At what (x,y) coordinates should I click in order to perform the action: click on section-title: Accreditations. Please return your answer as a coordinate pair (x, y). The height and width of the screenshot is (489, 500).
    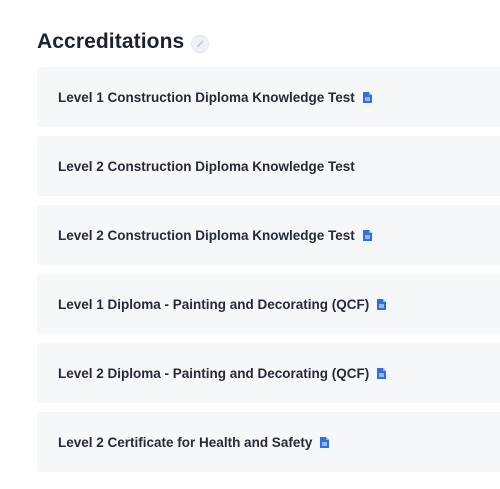
    Looking at the image, I should click on (111, 41).